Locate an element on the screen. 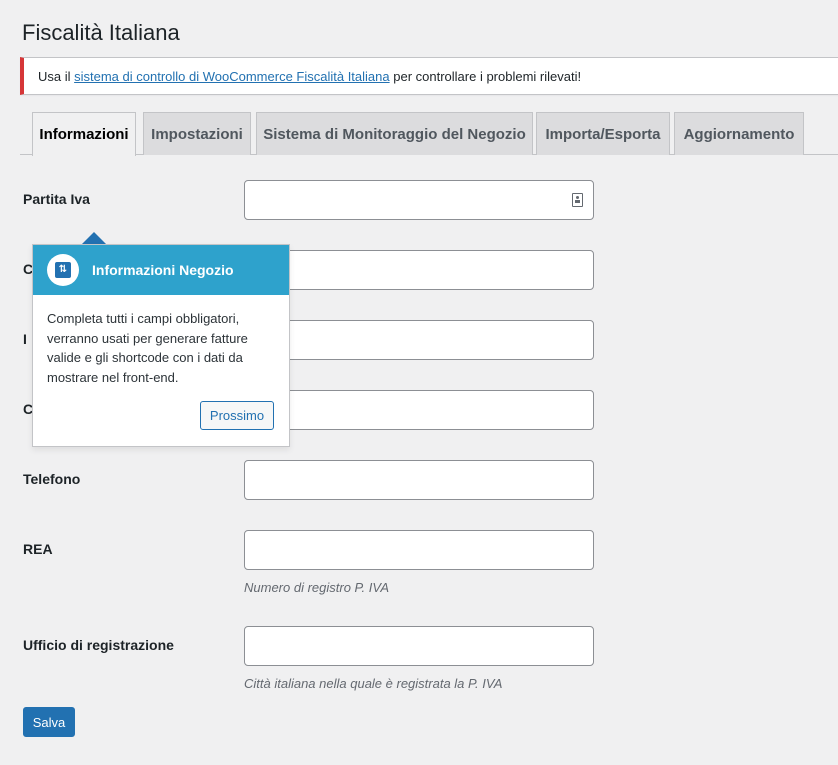 The width and height of the screenshot is (838, 765). tab-monitoraggio: Sistema di Monitoraggio del Negozio is located at coordinates (394, 133).